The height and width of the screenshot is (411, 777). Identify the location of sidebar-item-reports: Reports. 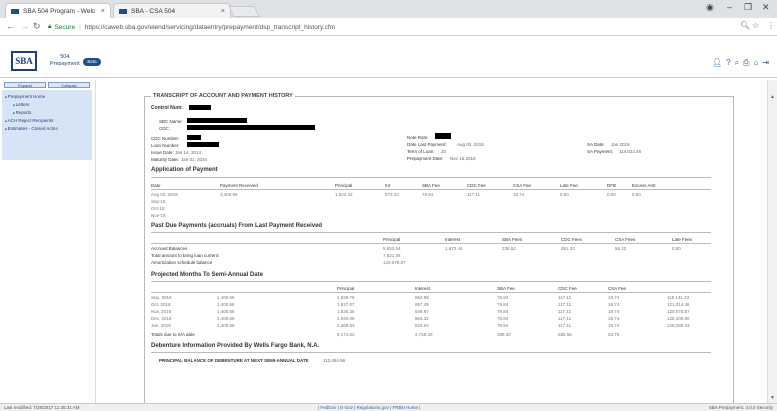
(47, 113).